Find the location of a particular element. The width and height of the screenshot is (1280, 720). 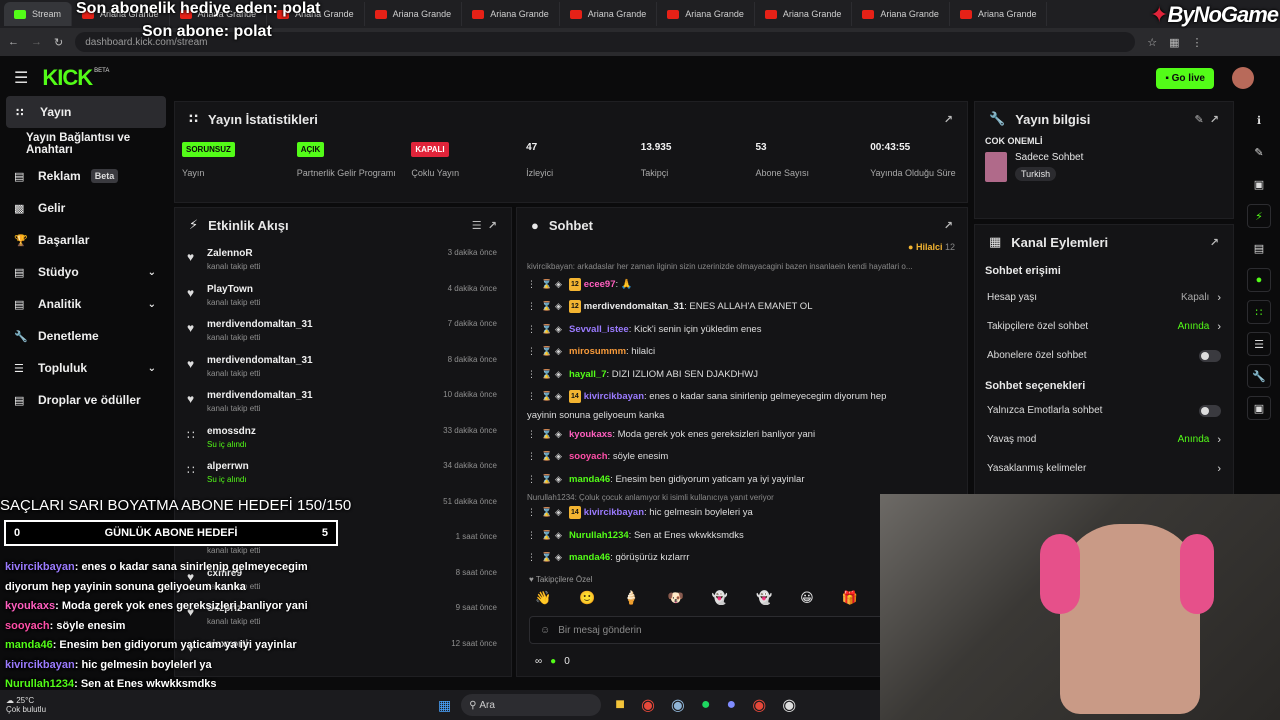

back-icon: ← is located at coordinates (13, 42).